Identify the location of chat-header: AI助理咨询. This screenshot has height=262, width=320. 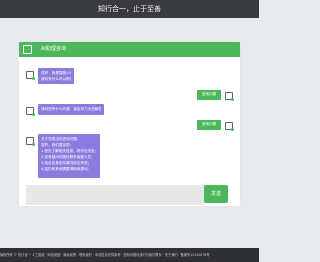
(129, 49).